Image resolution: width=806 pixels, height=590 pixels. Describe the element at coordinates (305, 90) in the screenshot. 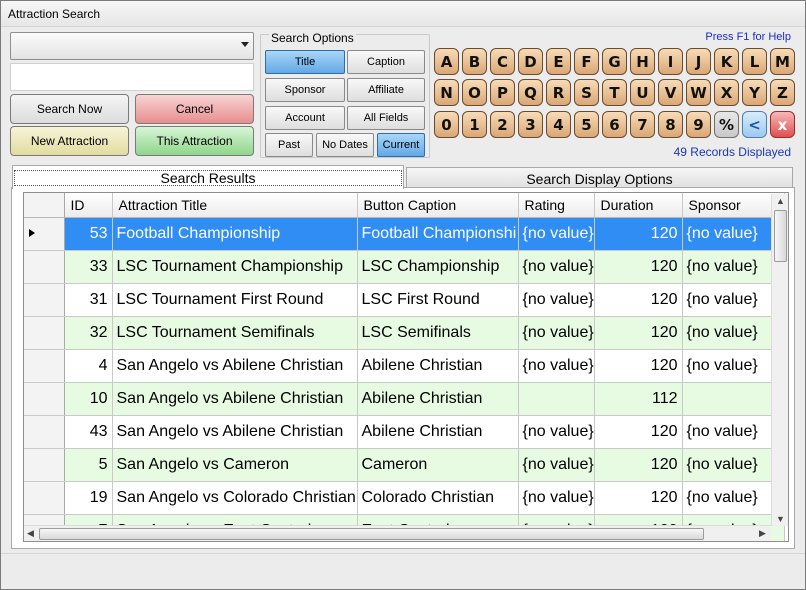

I see `option-sponsor-button: Sponsor` at that location.